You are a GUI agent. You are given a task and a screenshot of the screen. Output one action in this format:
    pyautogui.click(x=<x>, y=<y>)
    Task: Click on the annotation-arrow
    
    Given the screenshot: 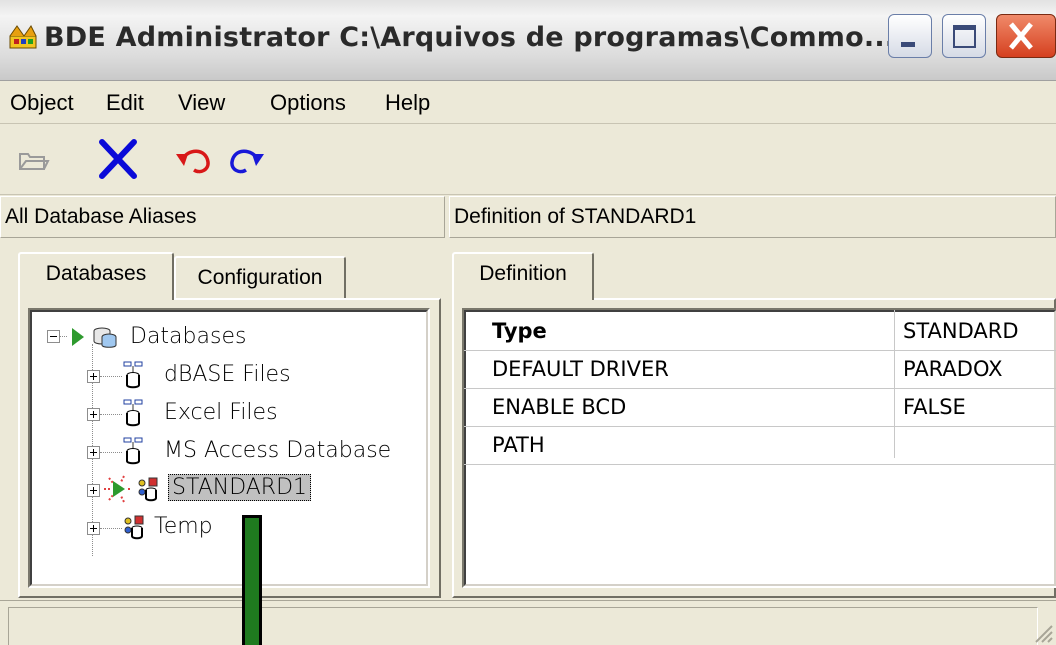 What is the action you would take?
    pyautogui.click(x=252, y=580)
    